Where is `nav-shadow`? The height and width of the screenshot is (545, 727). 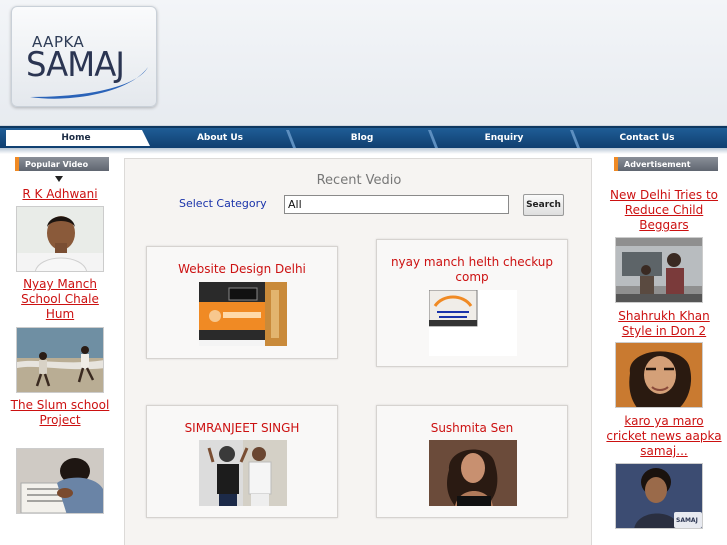
nav-shadow is located at coordinates (363, 151).